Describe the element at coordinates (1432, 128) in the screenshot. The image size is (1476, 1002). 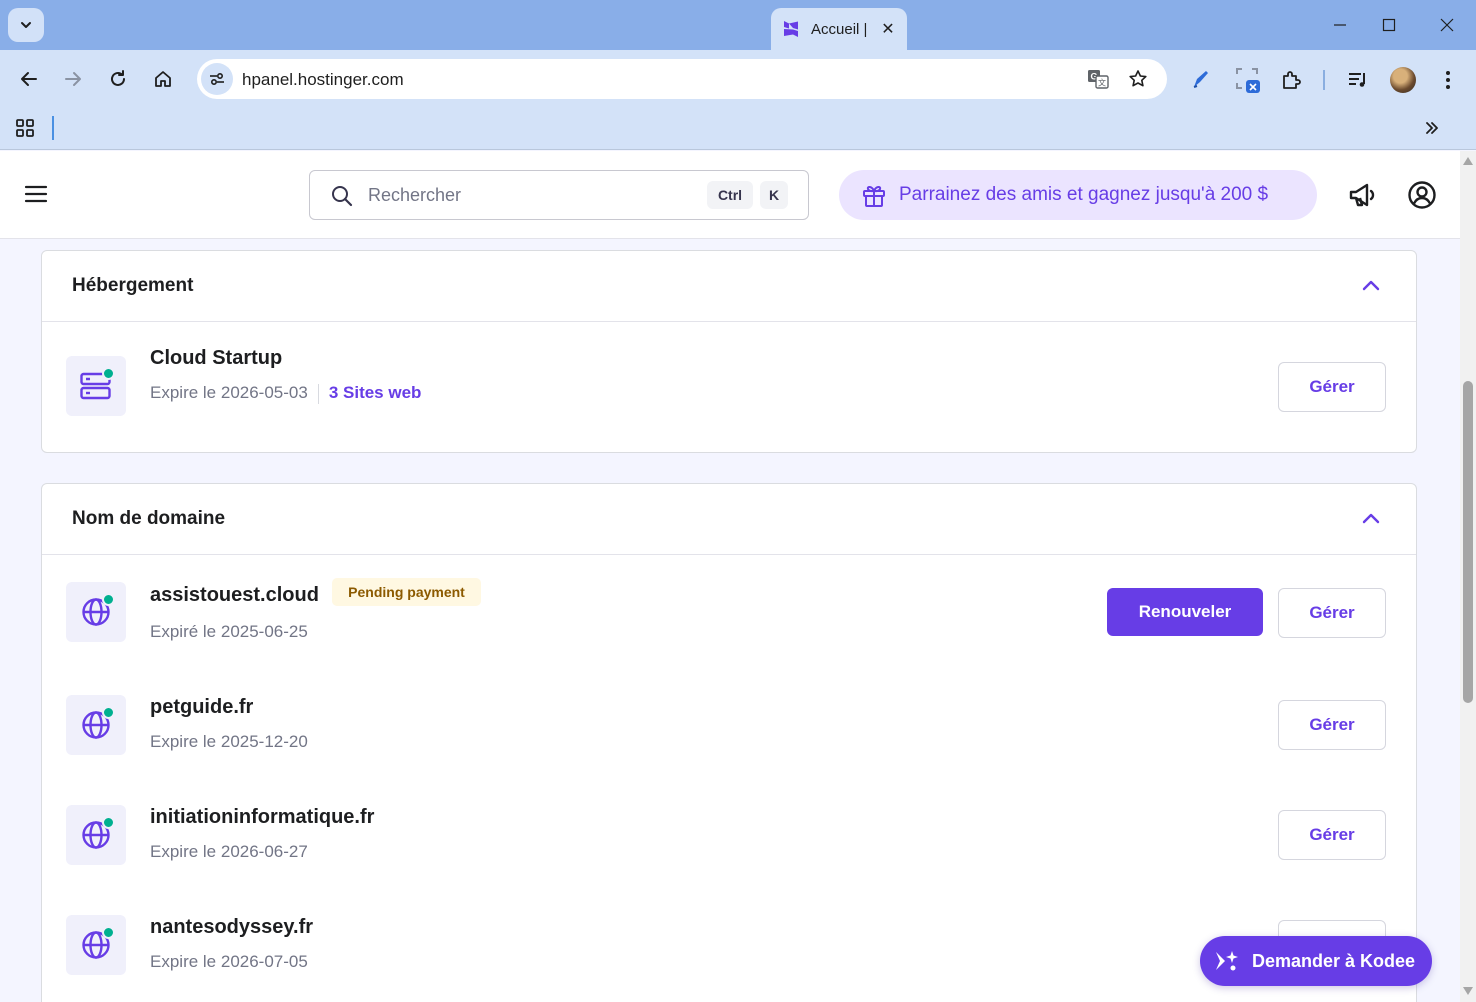
I see `chevron-double-right-icon` at that location.